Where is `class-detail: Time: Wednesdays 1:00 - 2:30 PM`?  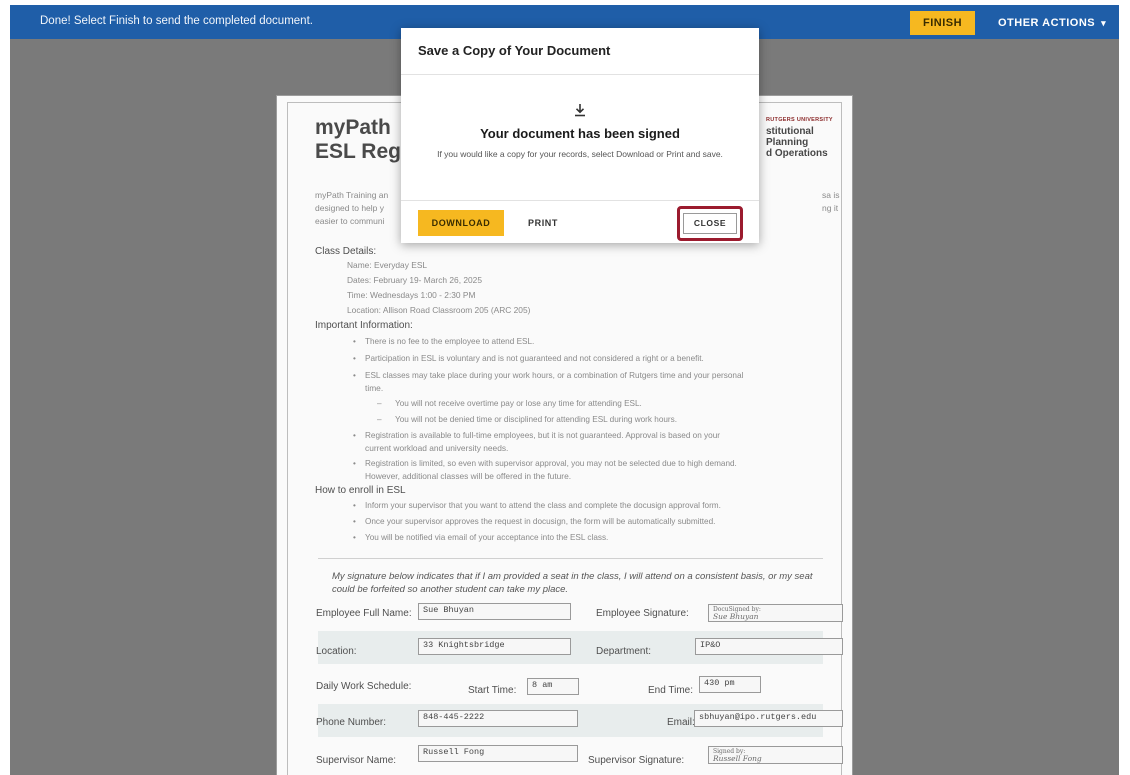 class-detail: Time: Wednesdays 1:00 - 2:30 PM is located at coordinates (411, 295).